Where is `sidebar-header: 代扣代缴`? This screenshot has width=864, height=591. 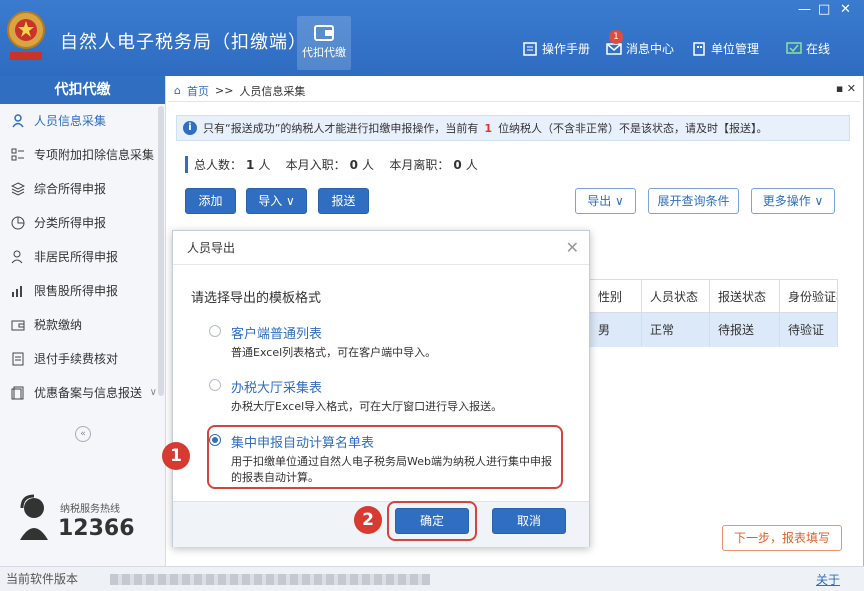
sidebar-header: 代扣代缴 is located at coordinates (82, 90).